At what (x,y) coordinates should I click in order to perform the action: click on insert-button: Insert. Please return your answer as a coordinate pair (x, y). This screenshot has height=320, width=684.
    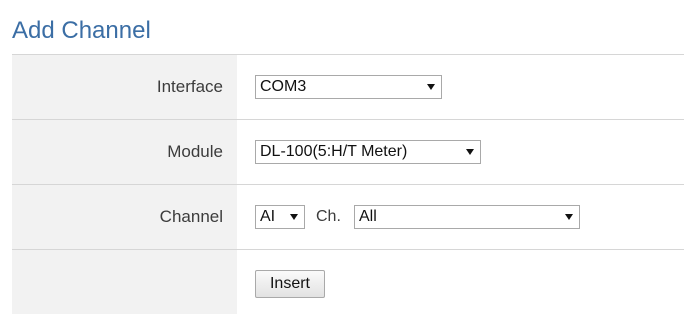
    Looking at the image, I should click on (290, 284).